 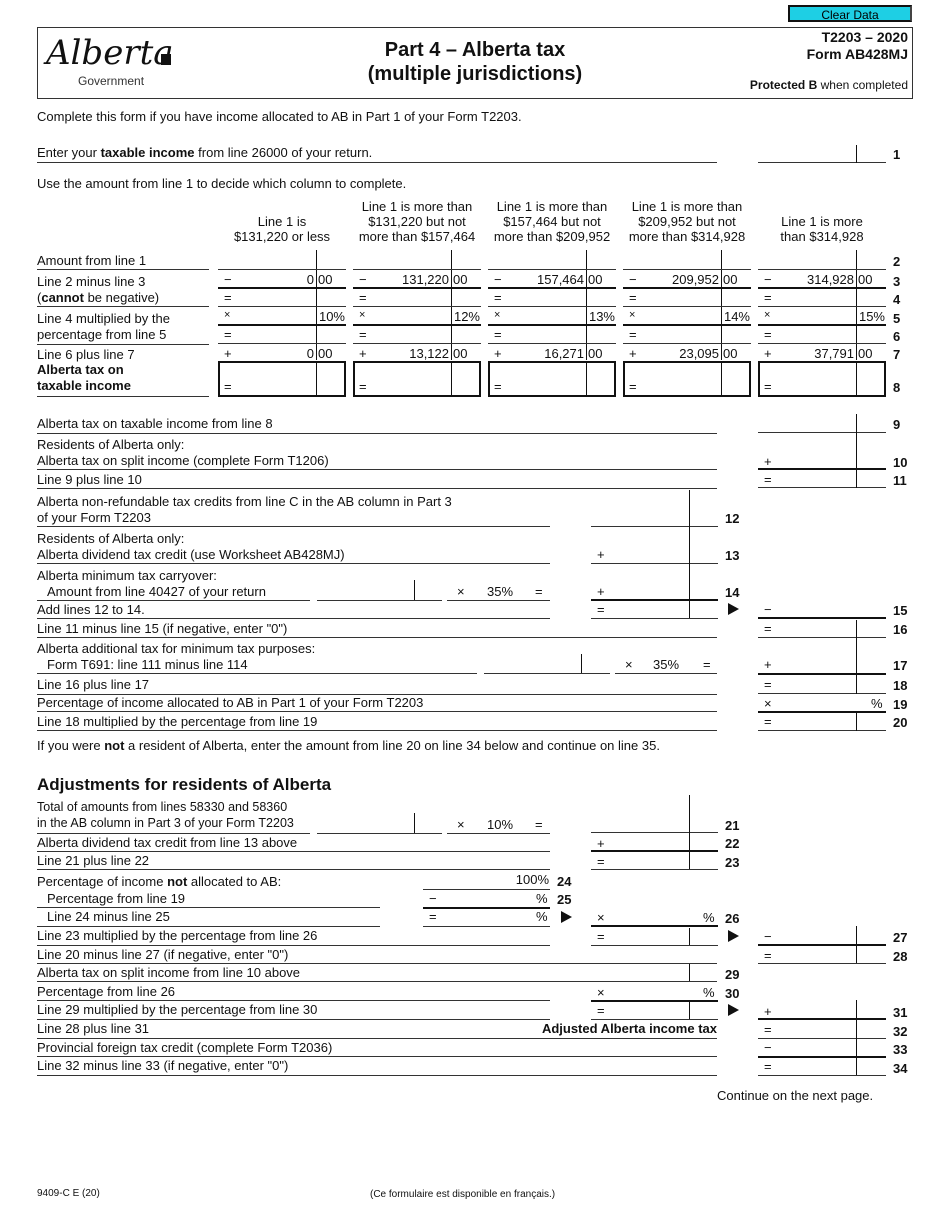 I want to click on line11-field, so click(x=822, y=479).